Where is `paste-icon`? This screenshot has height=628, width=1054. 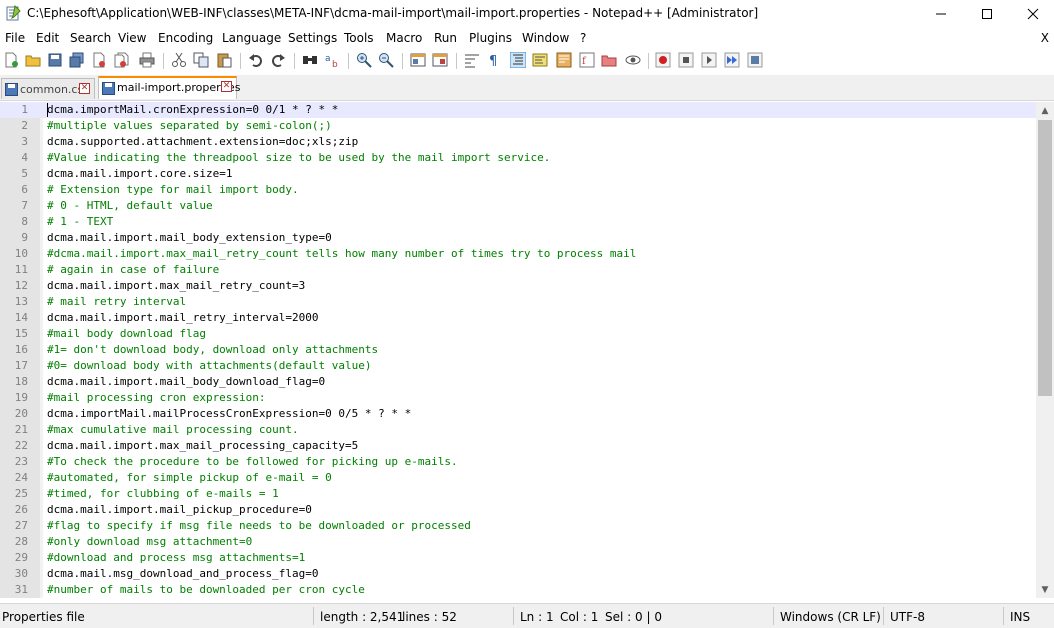 paste-icon is located at coordinates (224, 60).